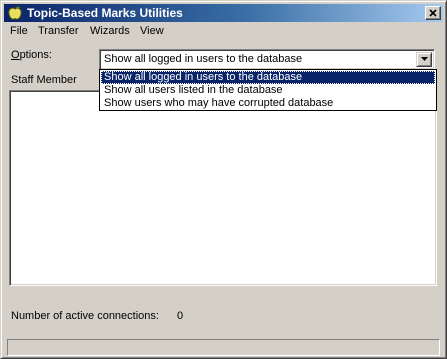 The height and width of the screenshot is (359, 447). What do you see at coordinates (58, 32) in the screenshot?
I see `menu-transfer: Transfer` at bounding box center [58, 32].